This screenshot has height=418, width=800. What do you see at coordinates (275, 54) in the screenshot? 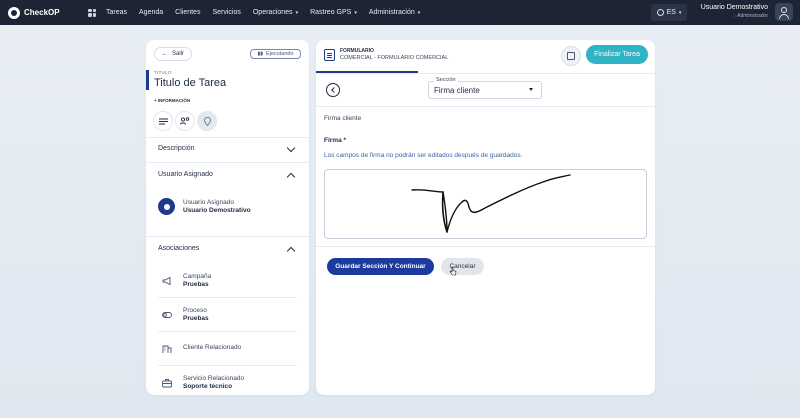
I see `status-badge: ▮▮ Ejecutando` at bounding box center [275, 54].